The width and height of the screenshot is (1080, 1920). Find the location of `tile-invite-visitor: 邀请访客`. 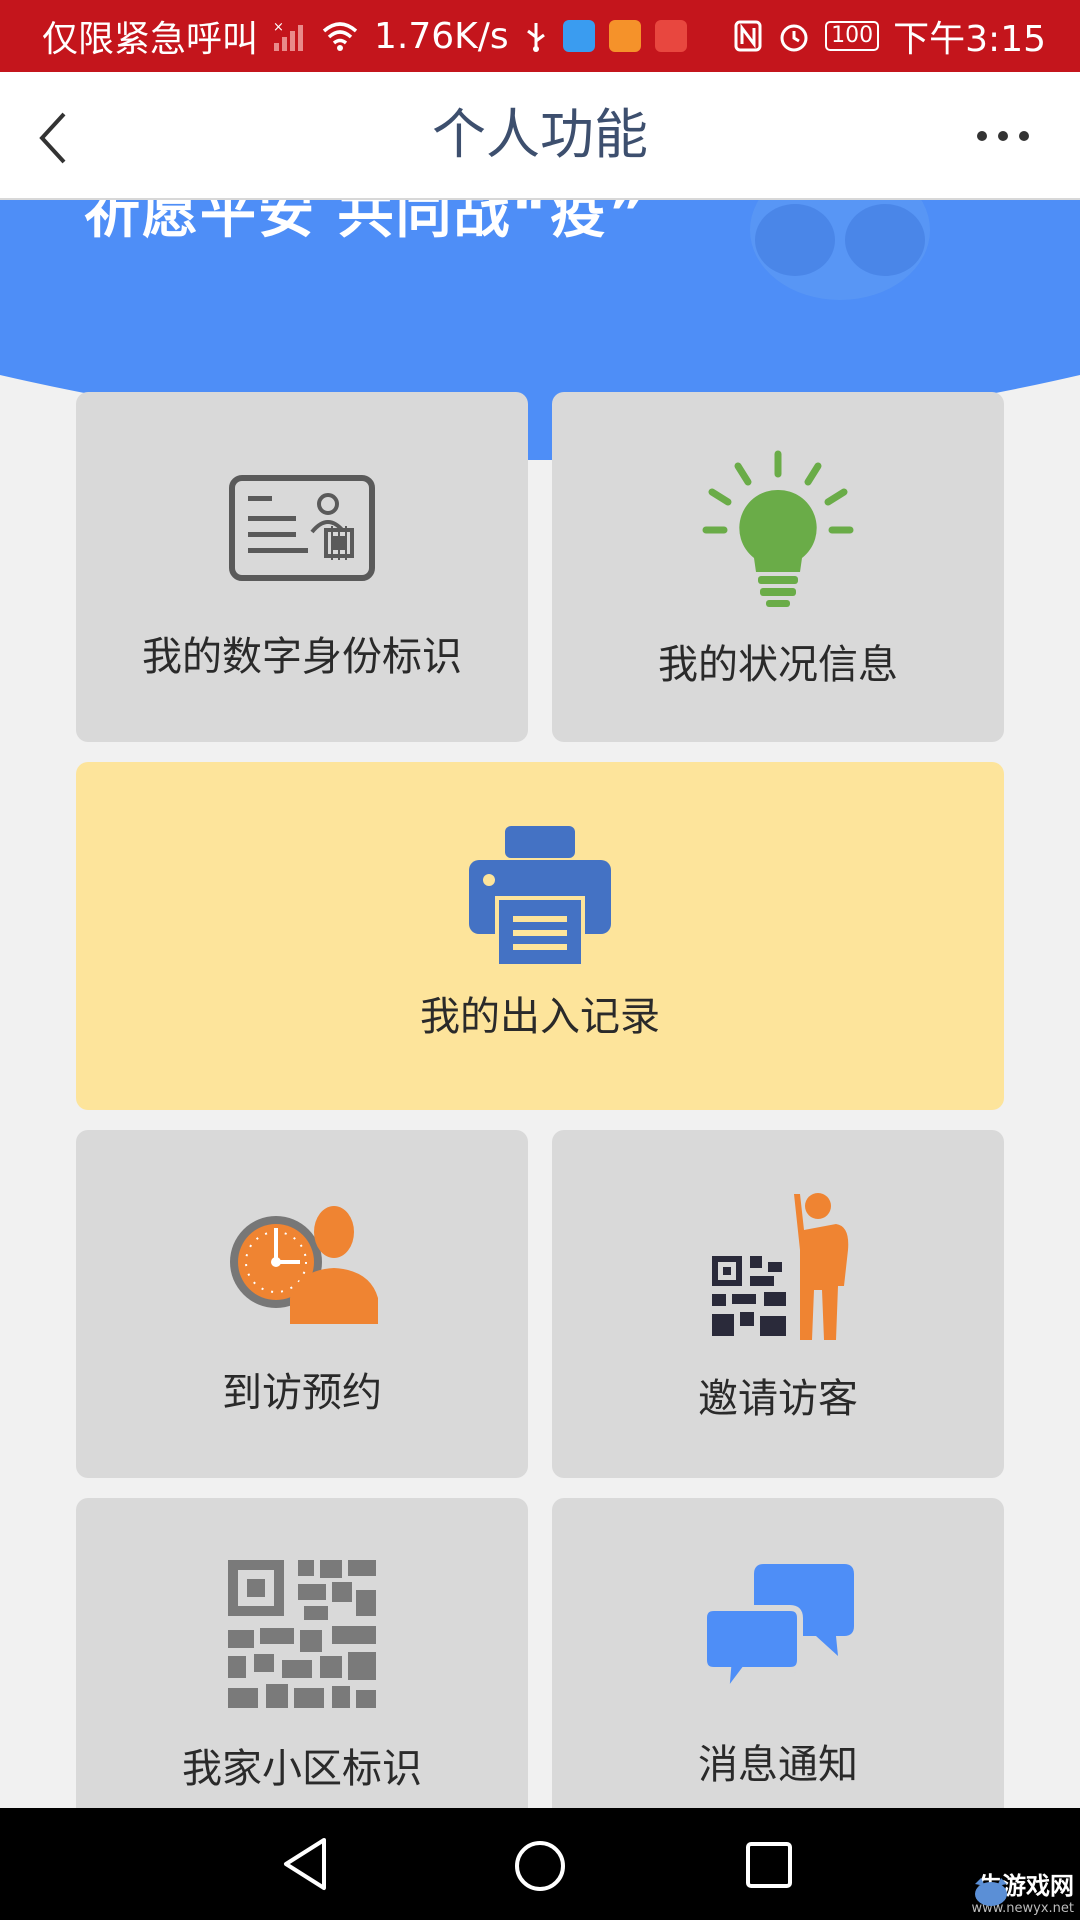

tile-invite-visitor: 邀请访客 is located at coordinates (778, 1304).